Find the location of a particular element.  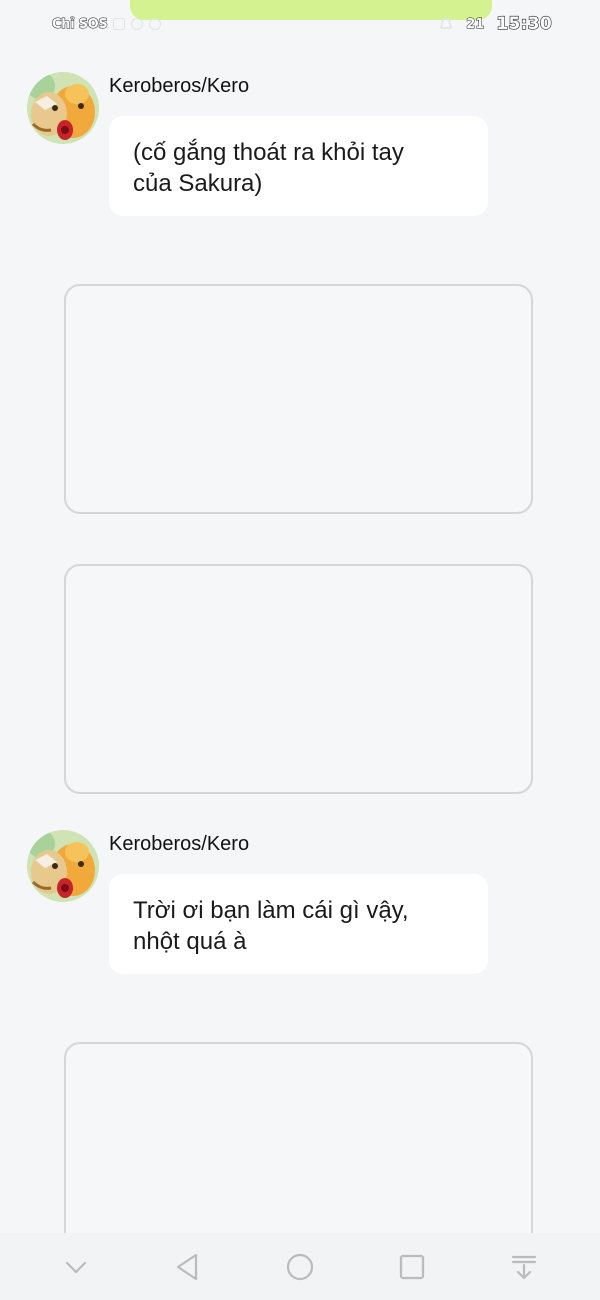

home-icon is located at coordinates (300, 1267).